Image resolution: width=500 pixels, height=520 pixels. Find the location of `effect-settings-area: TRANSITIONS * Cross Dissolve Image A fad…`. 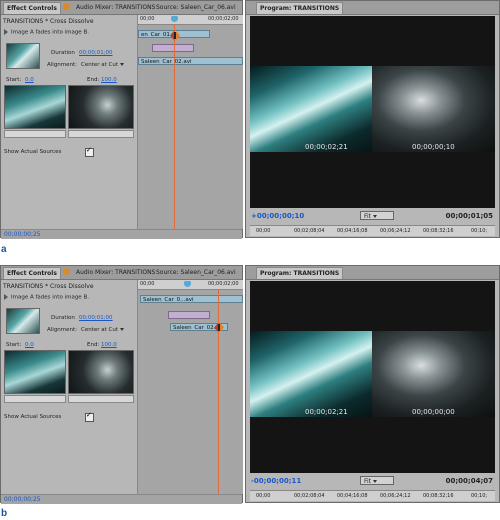

effect-settings-area: TRANSITIONS * Cross Dissolve Image A fad… is located at coordinates (69, 387).